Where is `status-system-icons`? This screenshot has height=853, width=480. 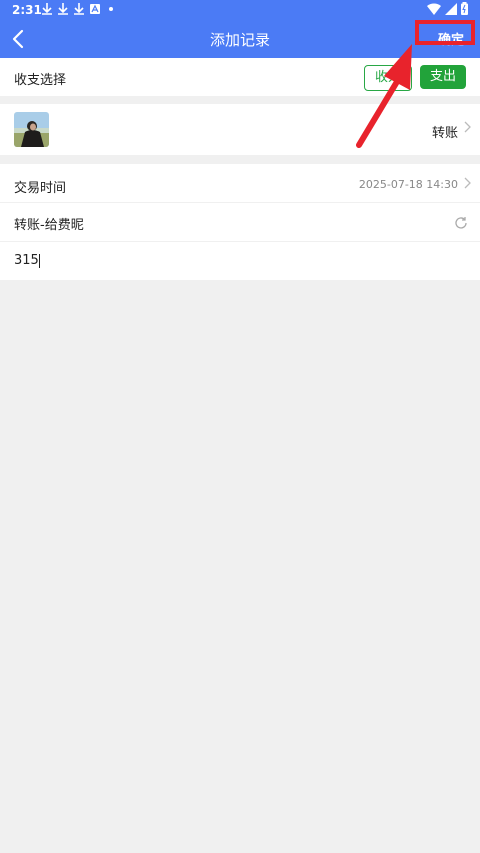
status-system-icons is located at coordinates (447, 10).